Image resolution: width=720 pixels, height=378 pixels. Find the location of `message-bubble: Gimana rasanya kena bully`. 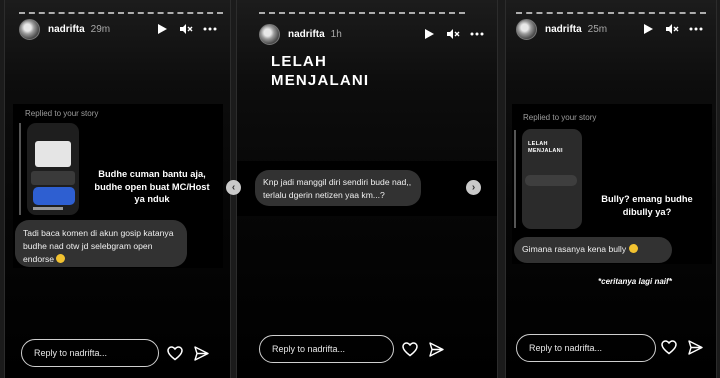

message-bubble: Gimana rasanya kena bully is located at coordinates (593, 250).